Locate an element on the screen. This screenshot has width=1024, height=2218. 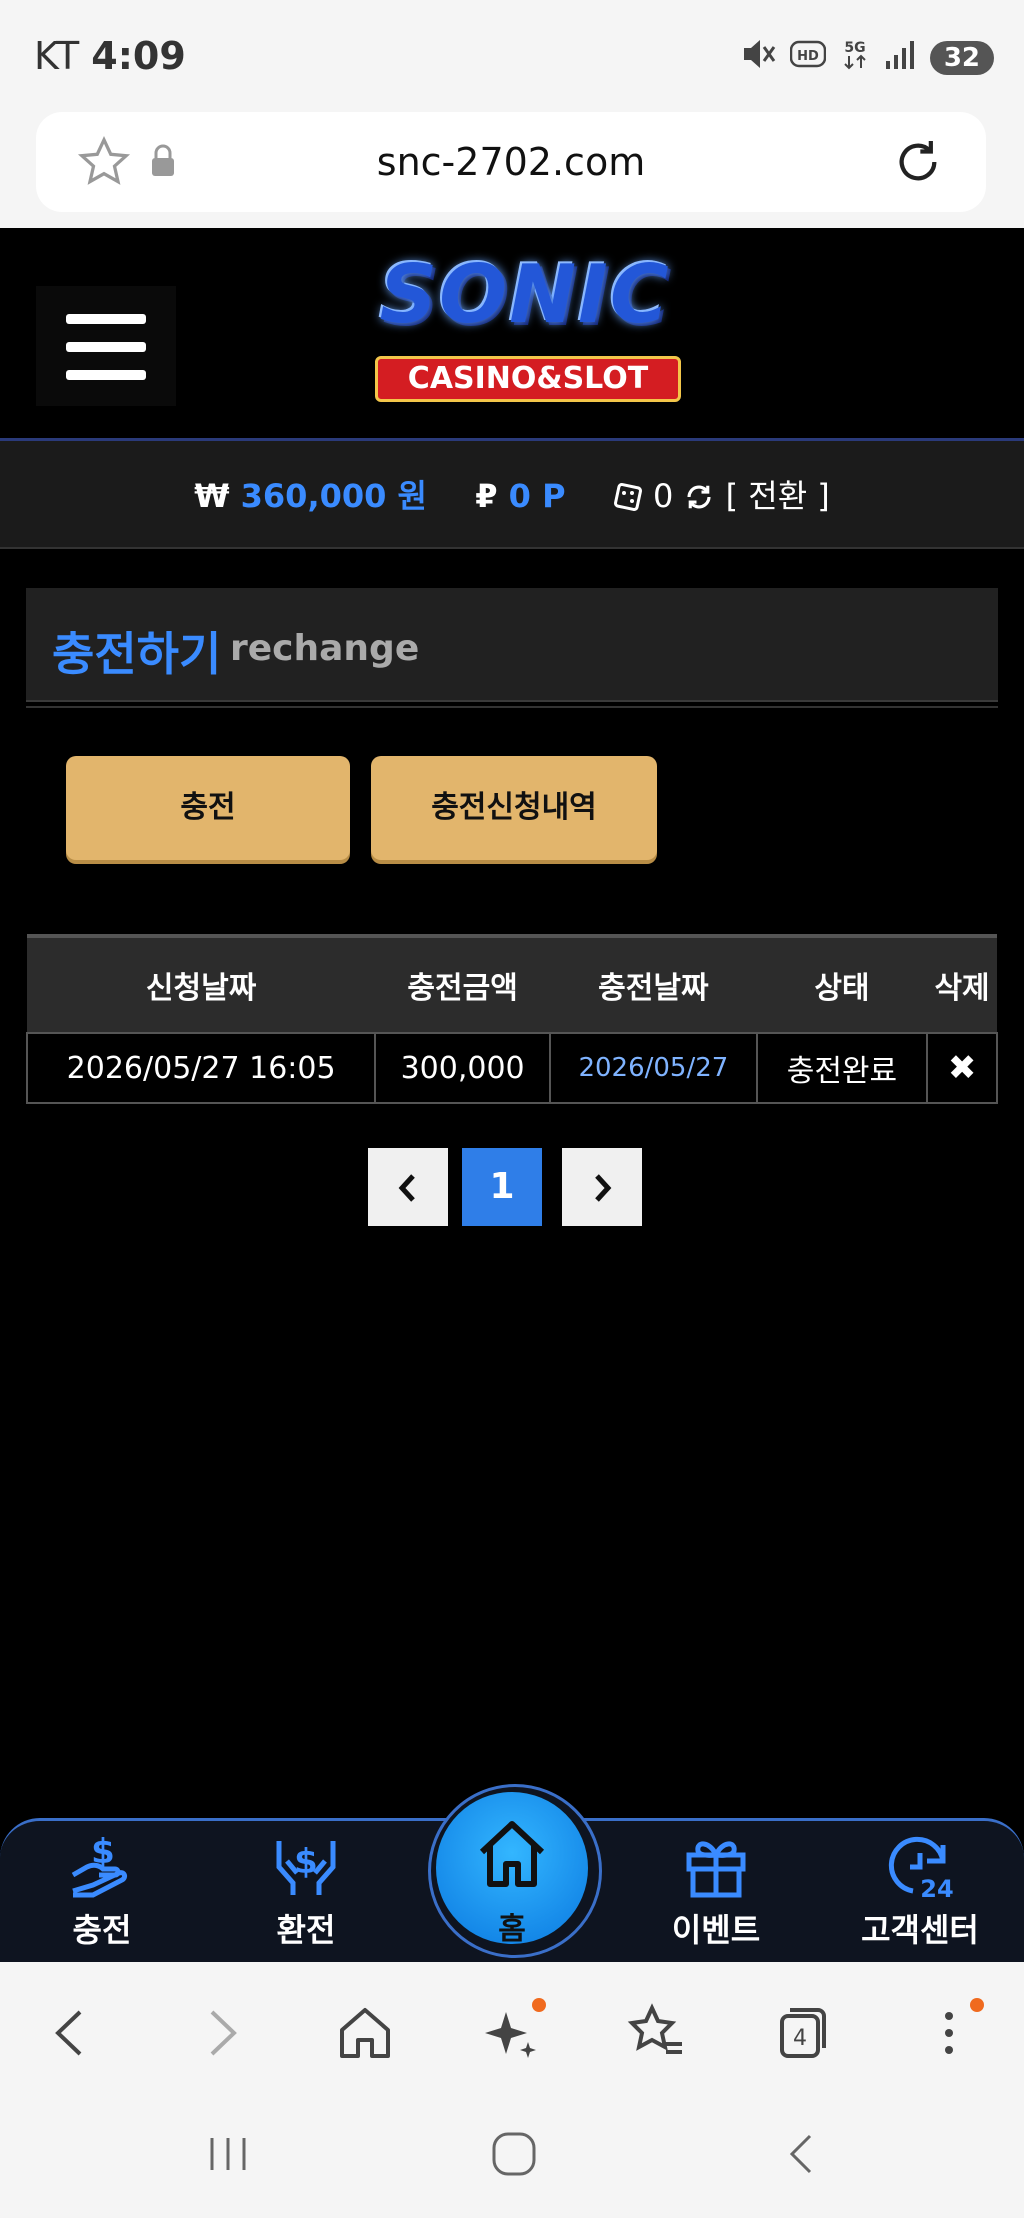
logo-subtitle: CASINO&SLOT is located at coordinates (528, 379).